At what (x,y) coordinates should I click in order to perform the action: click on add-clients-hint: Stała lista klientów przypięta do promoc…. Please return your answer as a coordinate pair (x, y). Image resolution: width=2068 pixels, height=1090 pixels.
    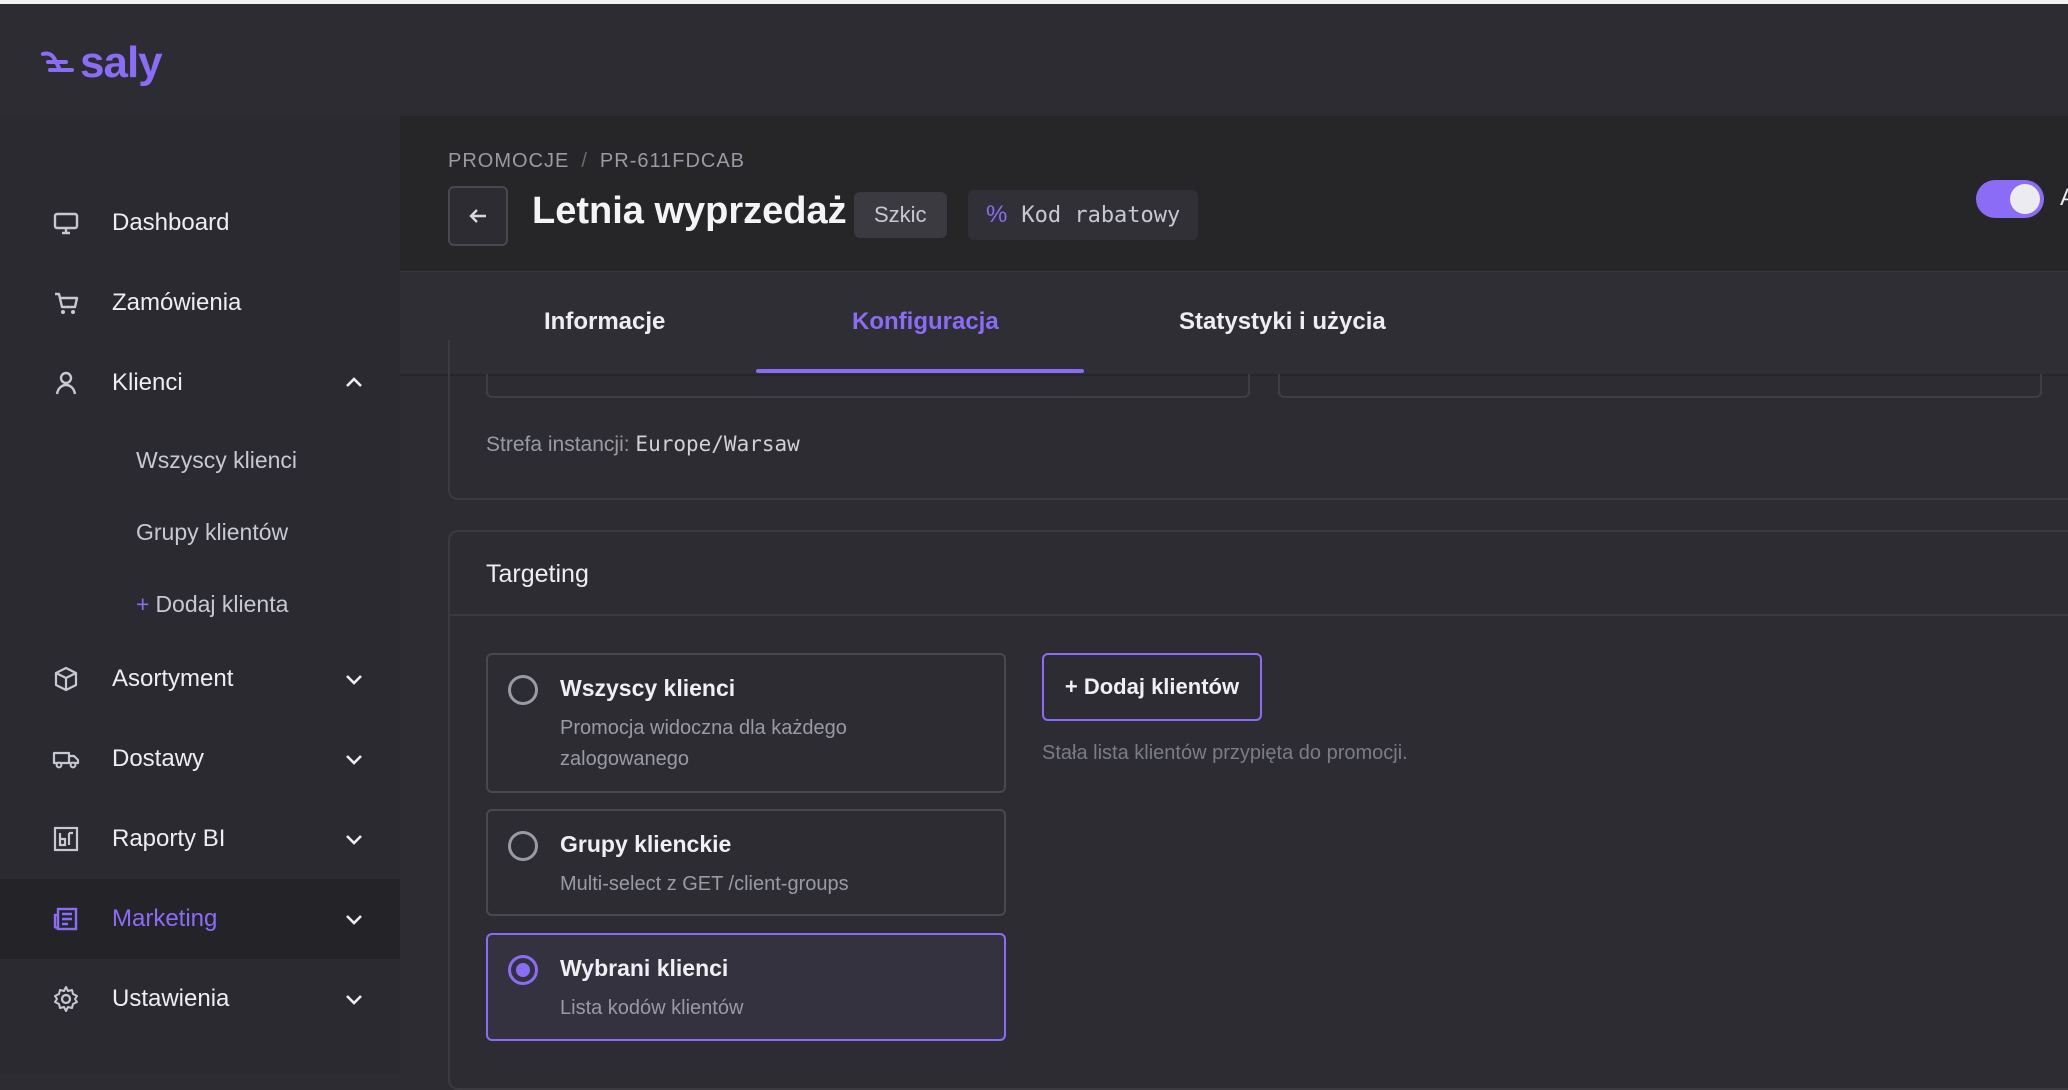
    Looking at the image, I should click on (1225, 753).